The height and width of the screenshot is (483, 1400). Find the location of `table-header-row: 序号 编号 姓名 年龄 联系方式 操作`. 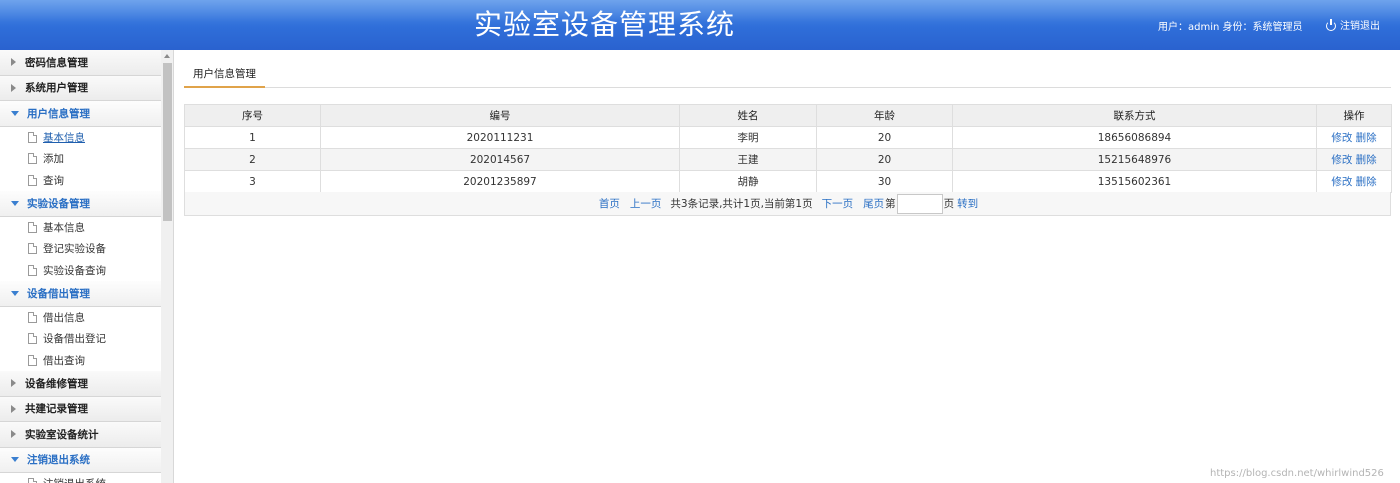

table-header-row: 序号 编号 姓名 年龄 联系方式 操作 is located at coordinates (788, 115).